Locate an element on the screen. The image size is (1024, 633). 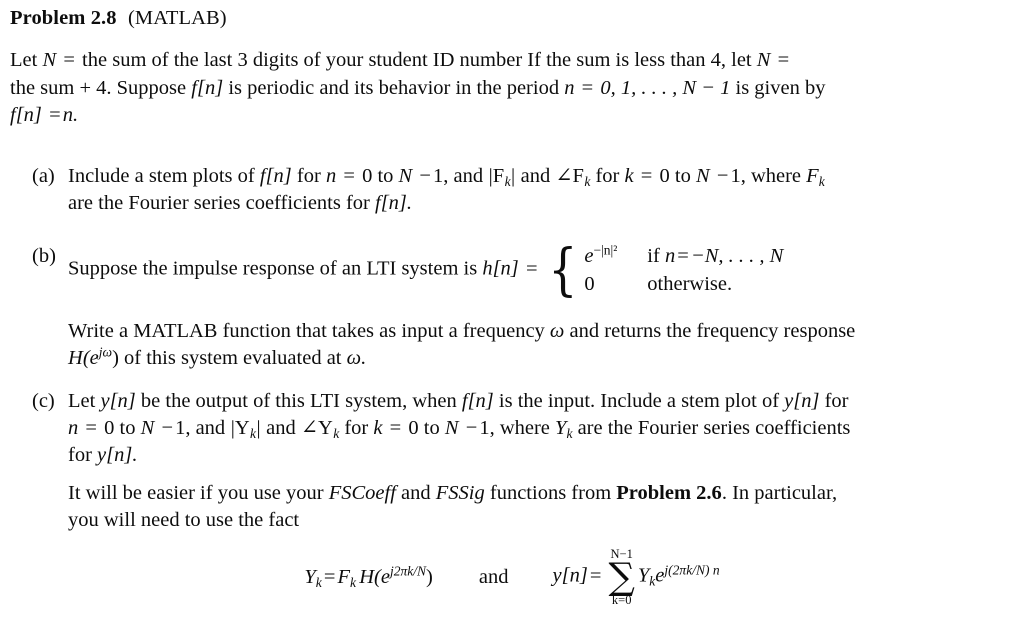
case-2-condition: otherwise. is located at coordinates (690, 284).